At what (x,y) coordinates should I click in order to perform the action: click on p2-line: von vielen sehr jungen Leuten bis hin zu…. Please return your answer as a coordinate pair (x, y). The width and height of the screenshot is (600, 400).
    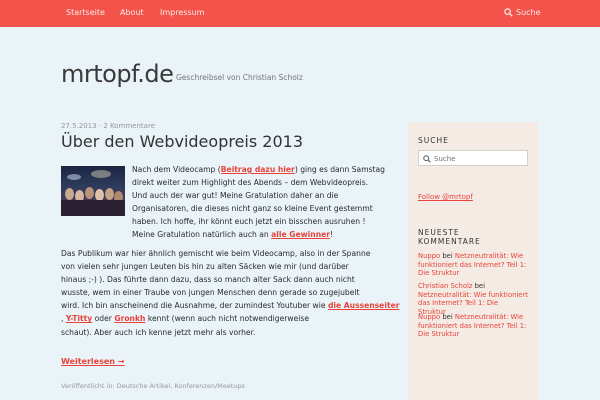
    Looking at the image, I should click on (205, 267).